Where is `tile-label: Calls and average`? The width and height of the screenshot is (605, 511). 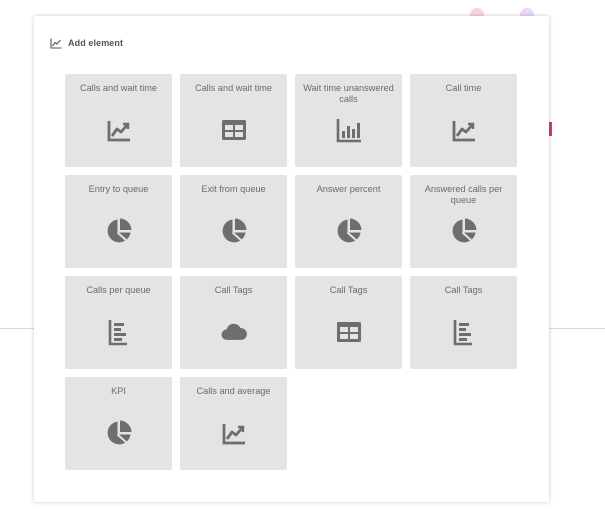 tile-label: Calls and average is located at coordinates (233, 391).